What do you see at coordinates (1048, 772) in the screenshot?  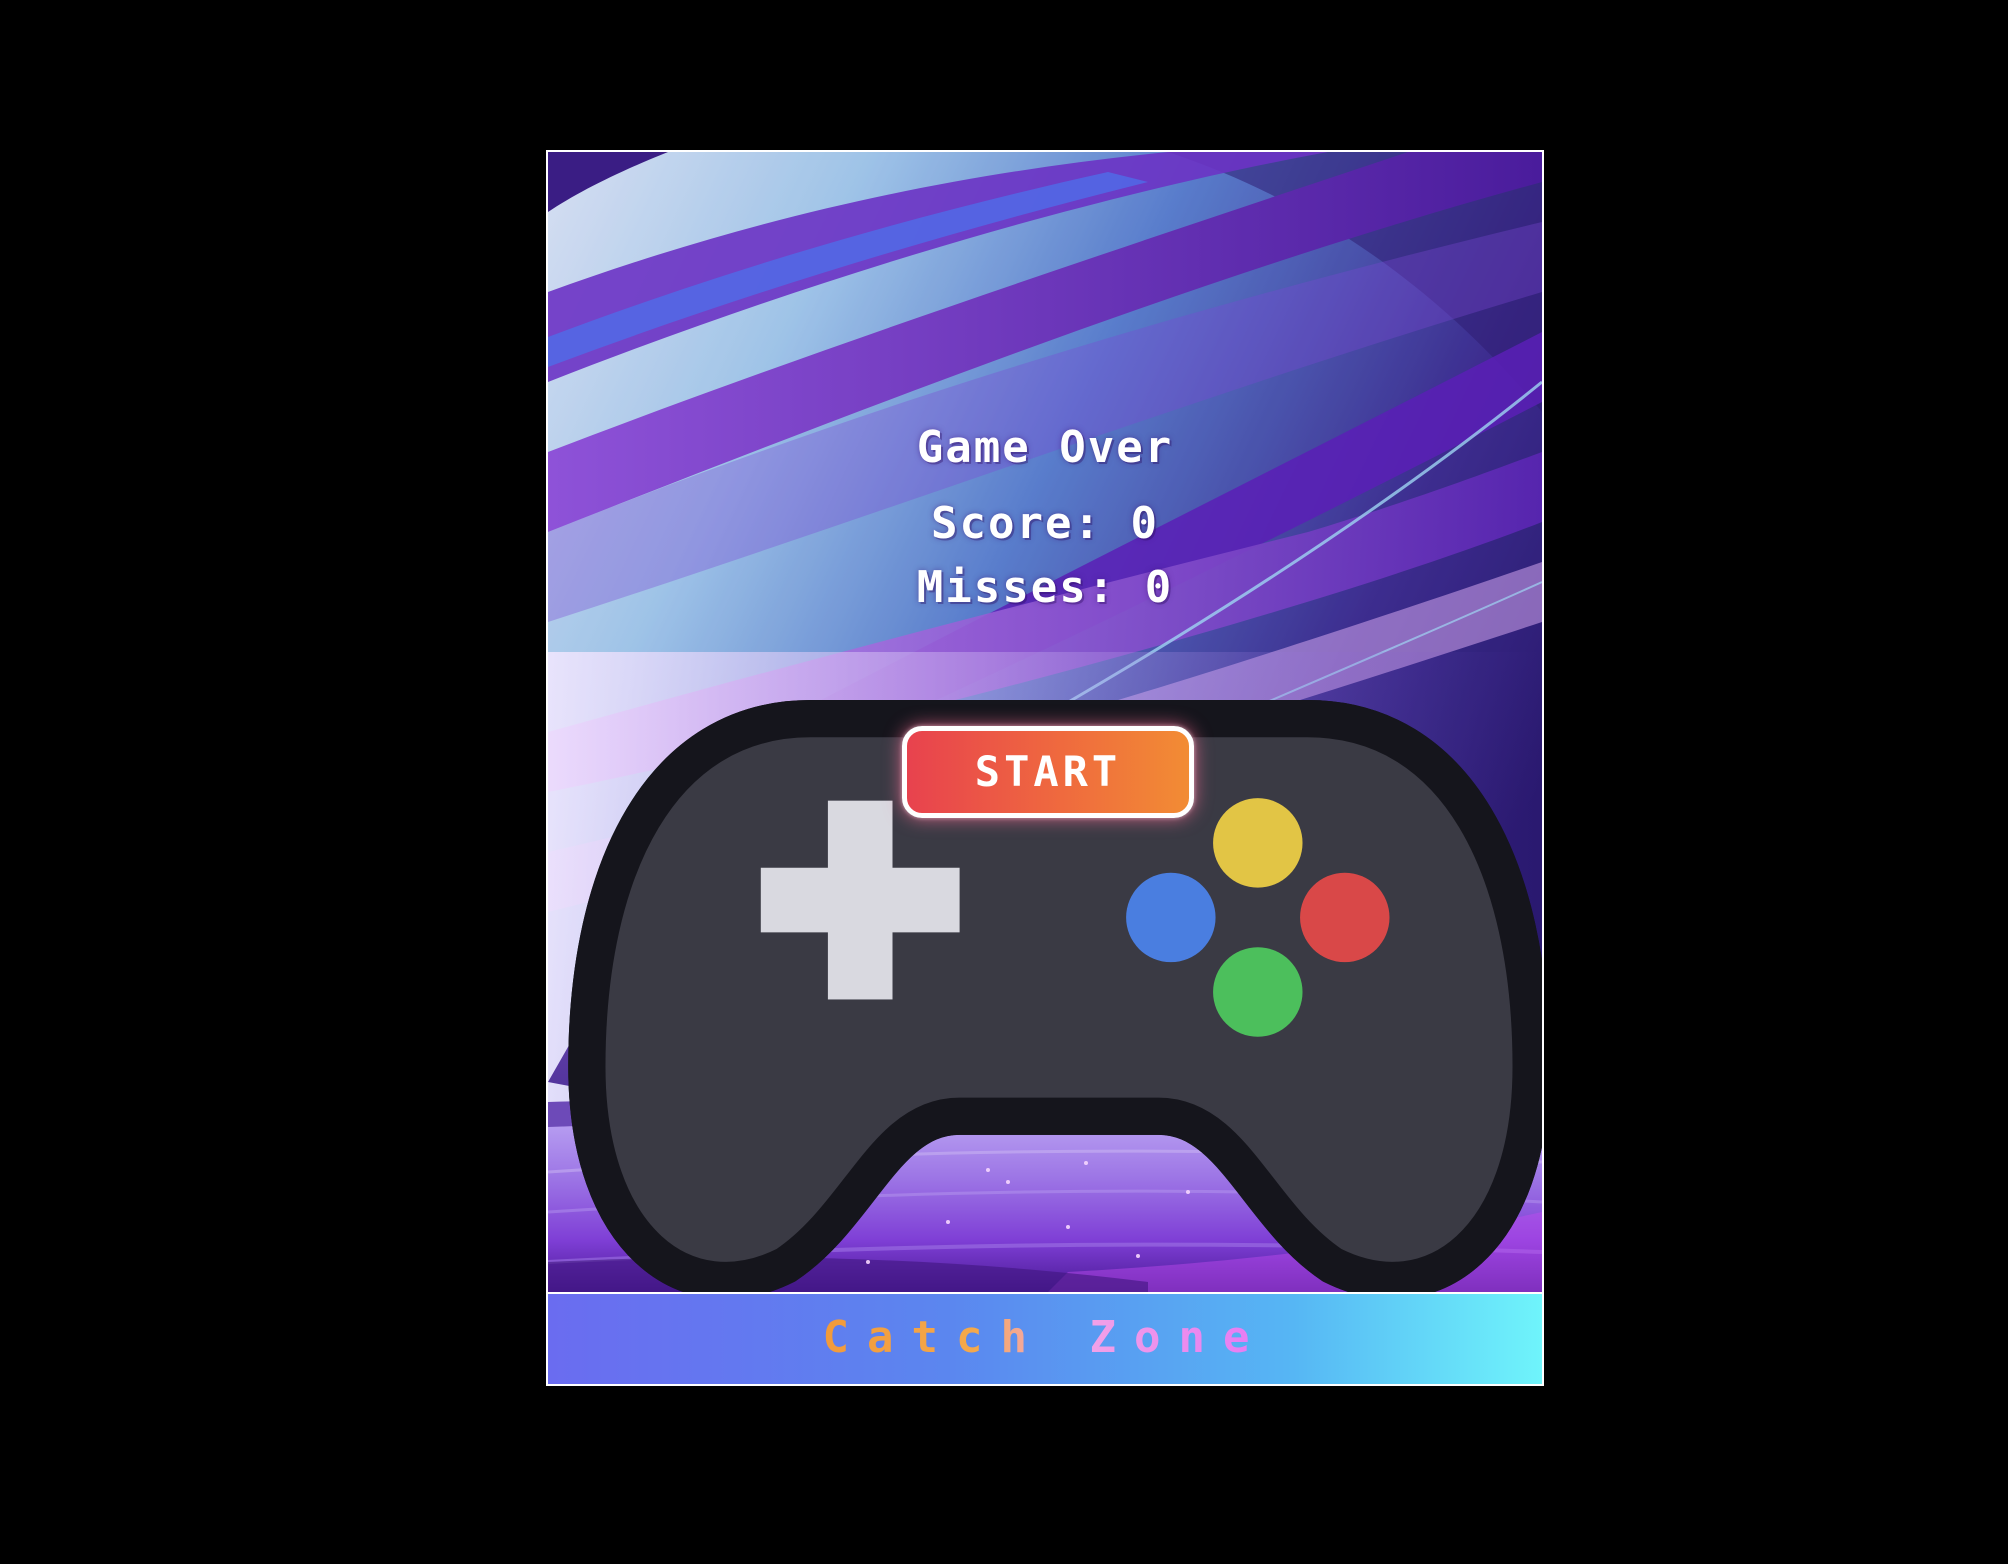 I see `start-button: START` at bounding box center [1048, 772].